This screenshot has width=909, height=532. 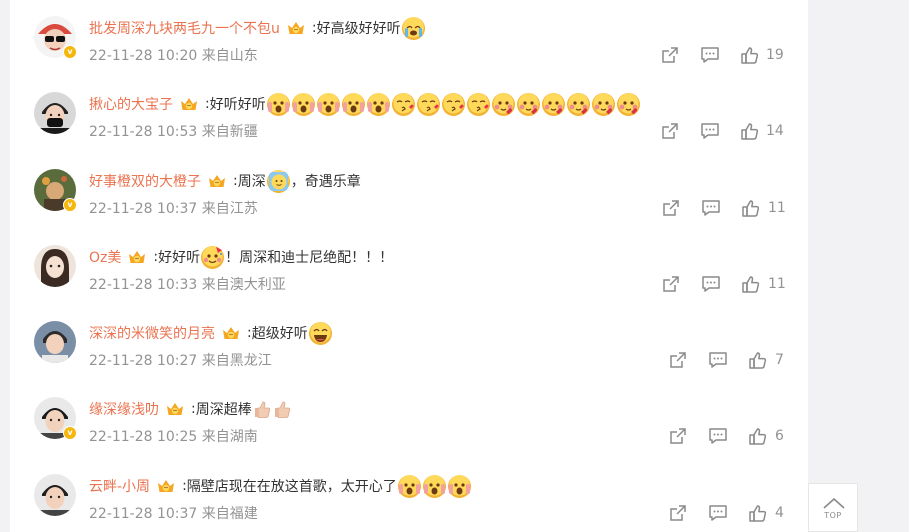 What do you see at coordinates (409, 514) in the screenshot?
I see `comment-actions: 4` at bounding box center [409, 514].